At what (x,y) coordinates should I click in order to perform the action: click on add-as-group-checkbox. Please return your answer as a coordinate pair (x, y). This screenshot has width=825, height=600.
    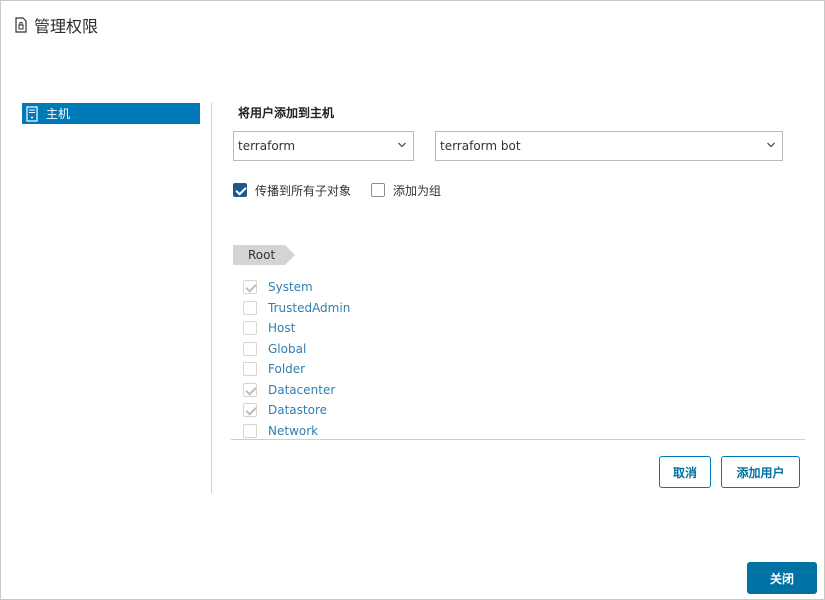
    Looking at the image, I should click on (378, 190).